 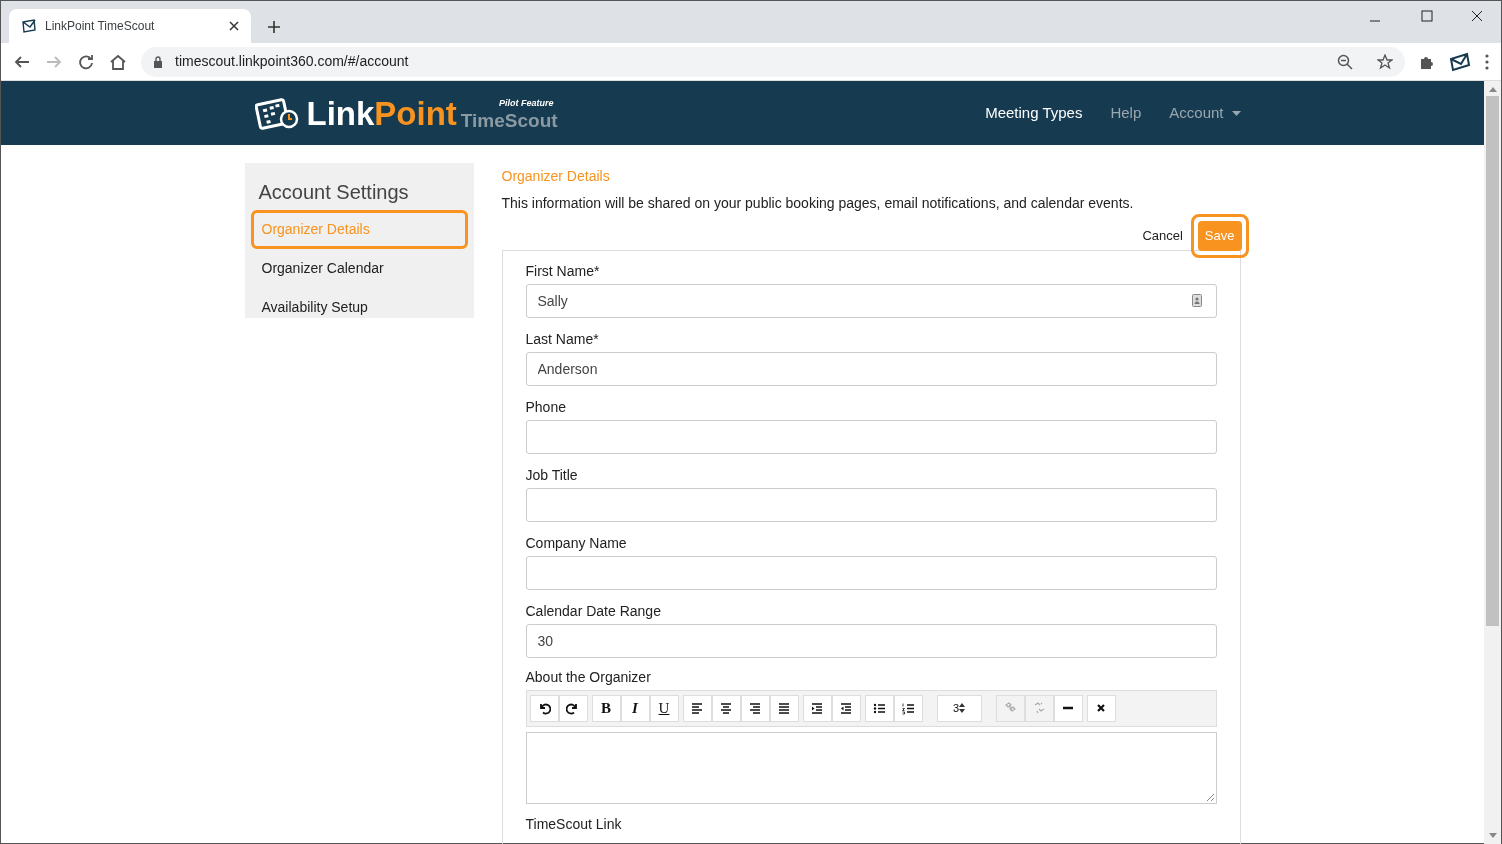 I want to click on zoom-out-icon, so click(x=1345, y=61).